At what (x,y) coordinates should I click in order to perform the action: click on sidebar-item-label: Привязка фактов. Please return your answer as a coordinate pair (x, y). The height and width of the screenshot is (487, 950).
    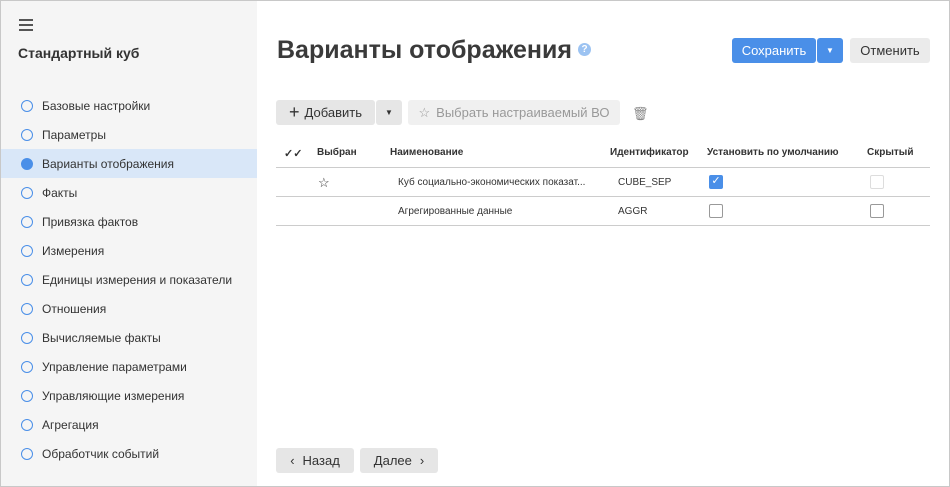
    Looking at the image, I should click on (90, 221).